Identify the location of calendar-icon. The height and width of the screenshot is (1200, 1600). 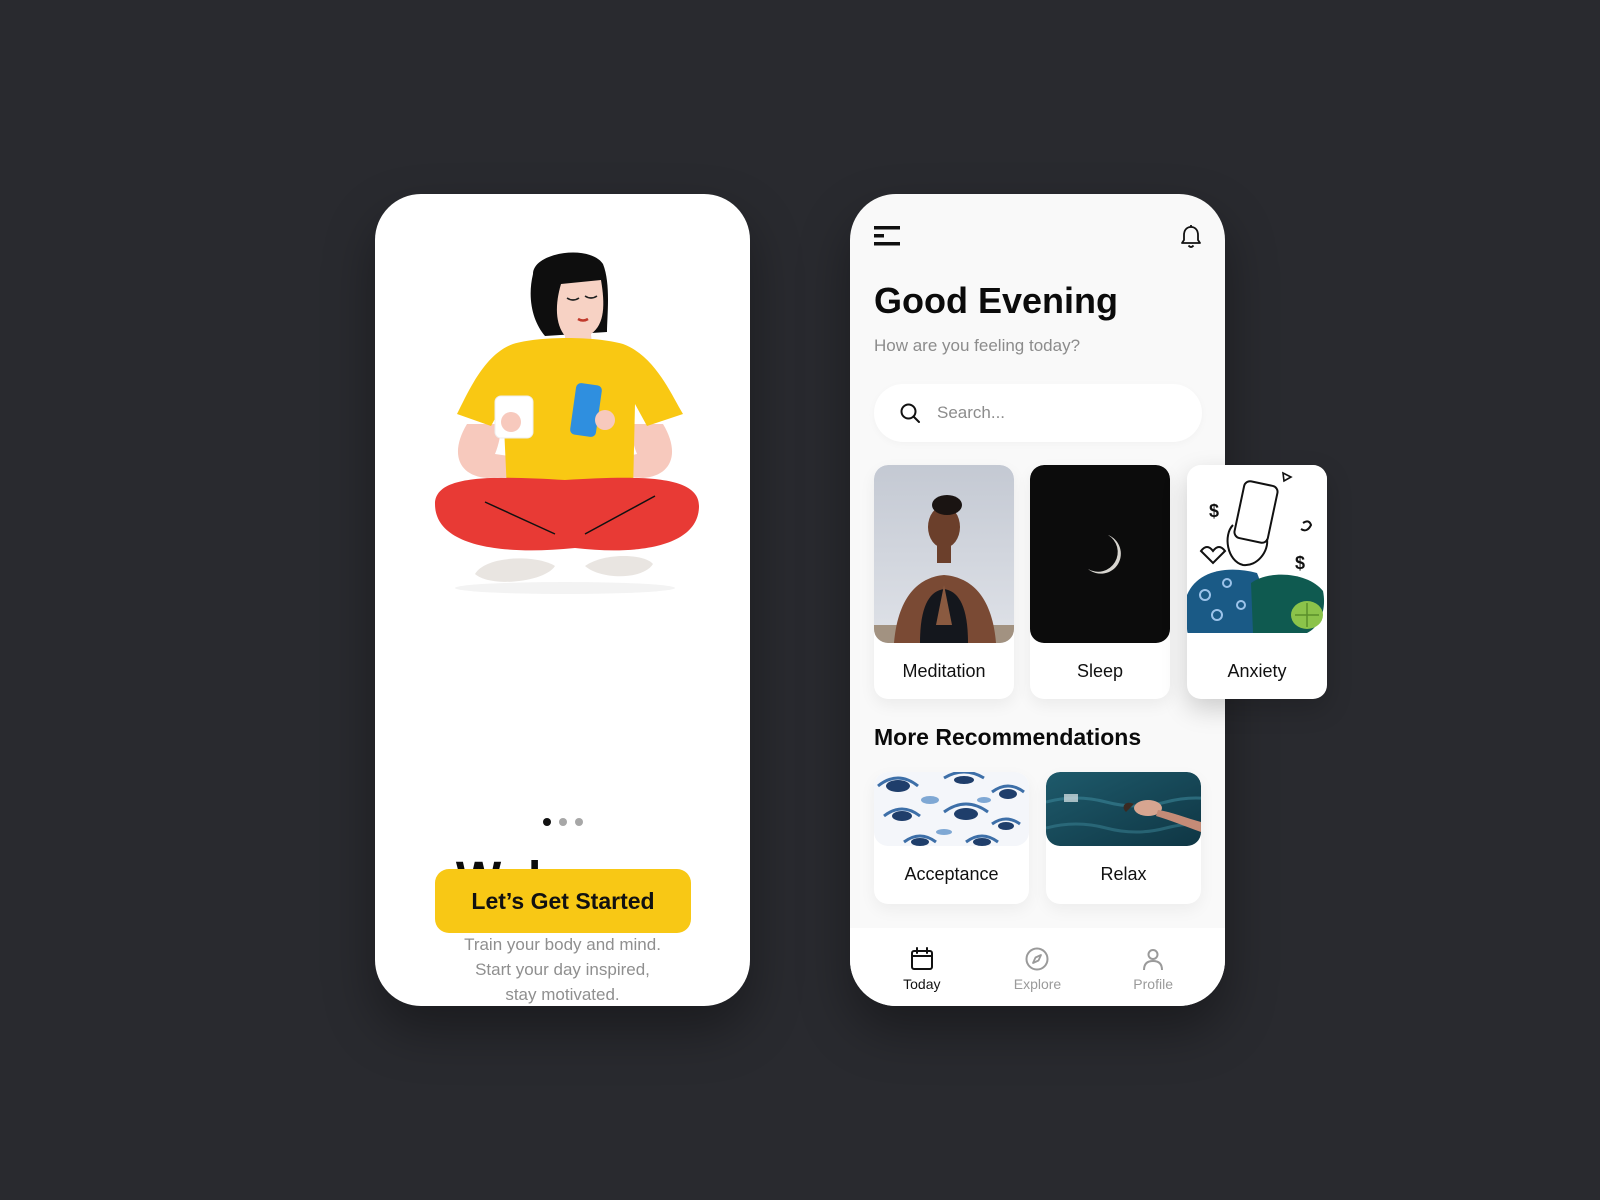
(921, 958).